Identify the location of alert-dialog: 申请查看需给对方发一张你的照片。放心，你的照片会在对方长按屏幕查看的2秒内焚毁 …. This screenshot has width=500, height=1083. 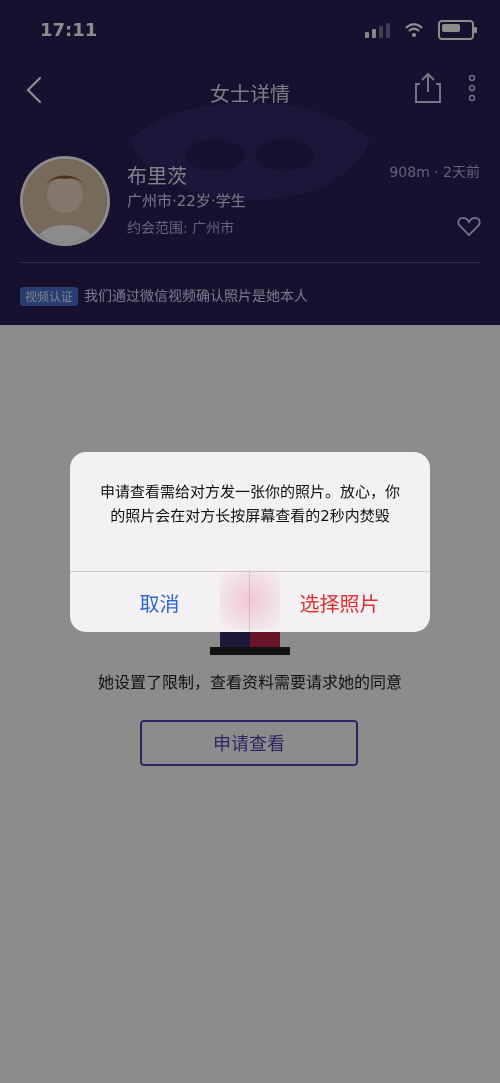
(250, 542).